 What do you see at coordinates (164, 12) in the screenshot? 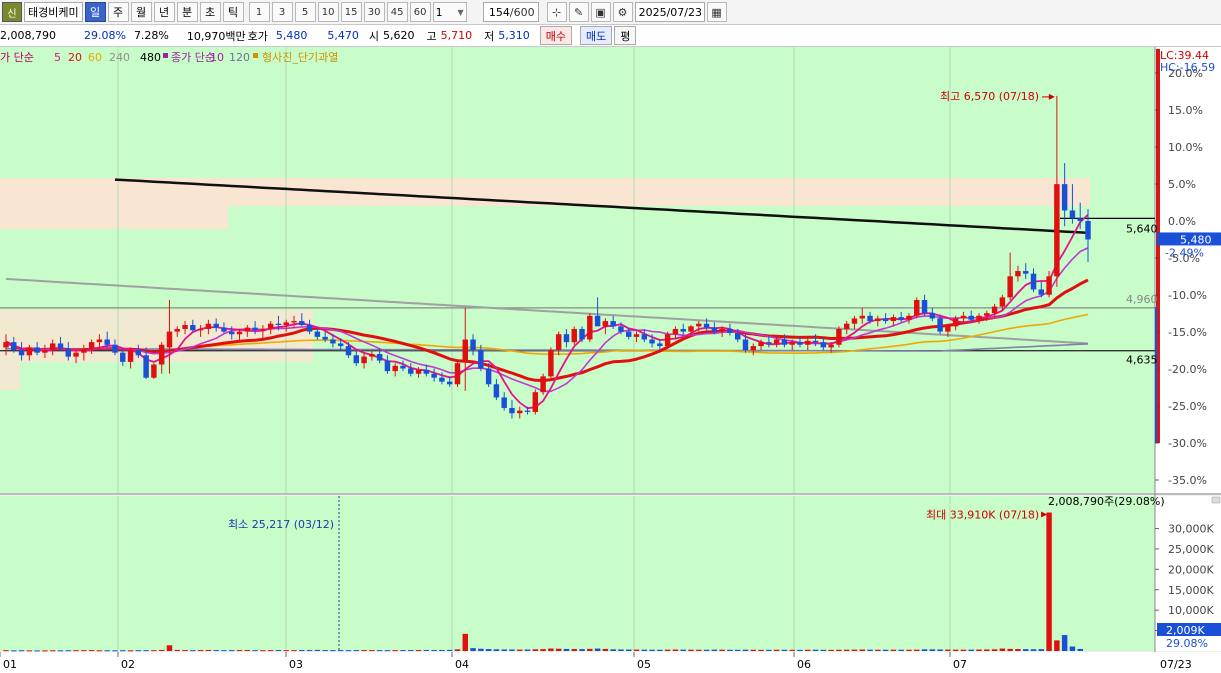
I see `period-button-3: 년` at bounding box center [164, 12].